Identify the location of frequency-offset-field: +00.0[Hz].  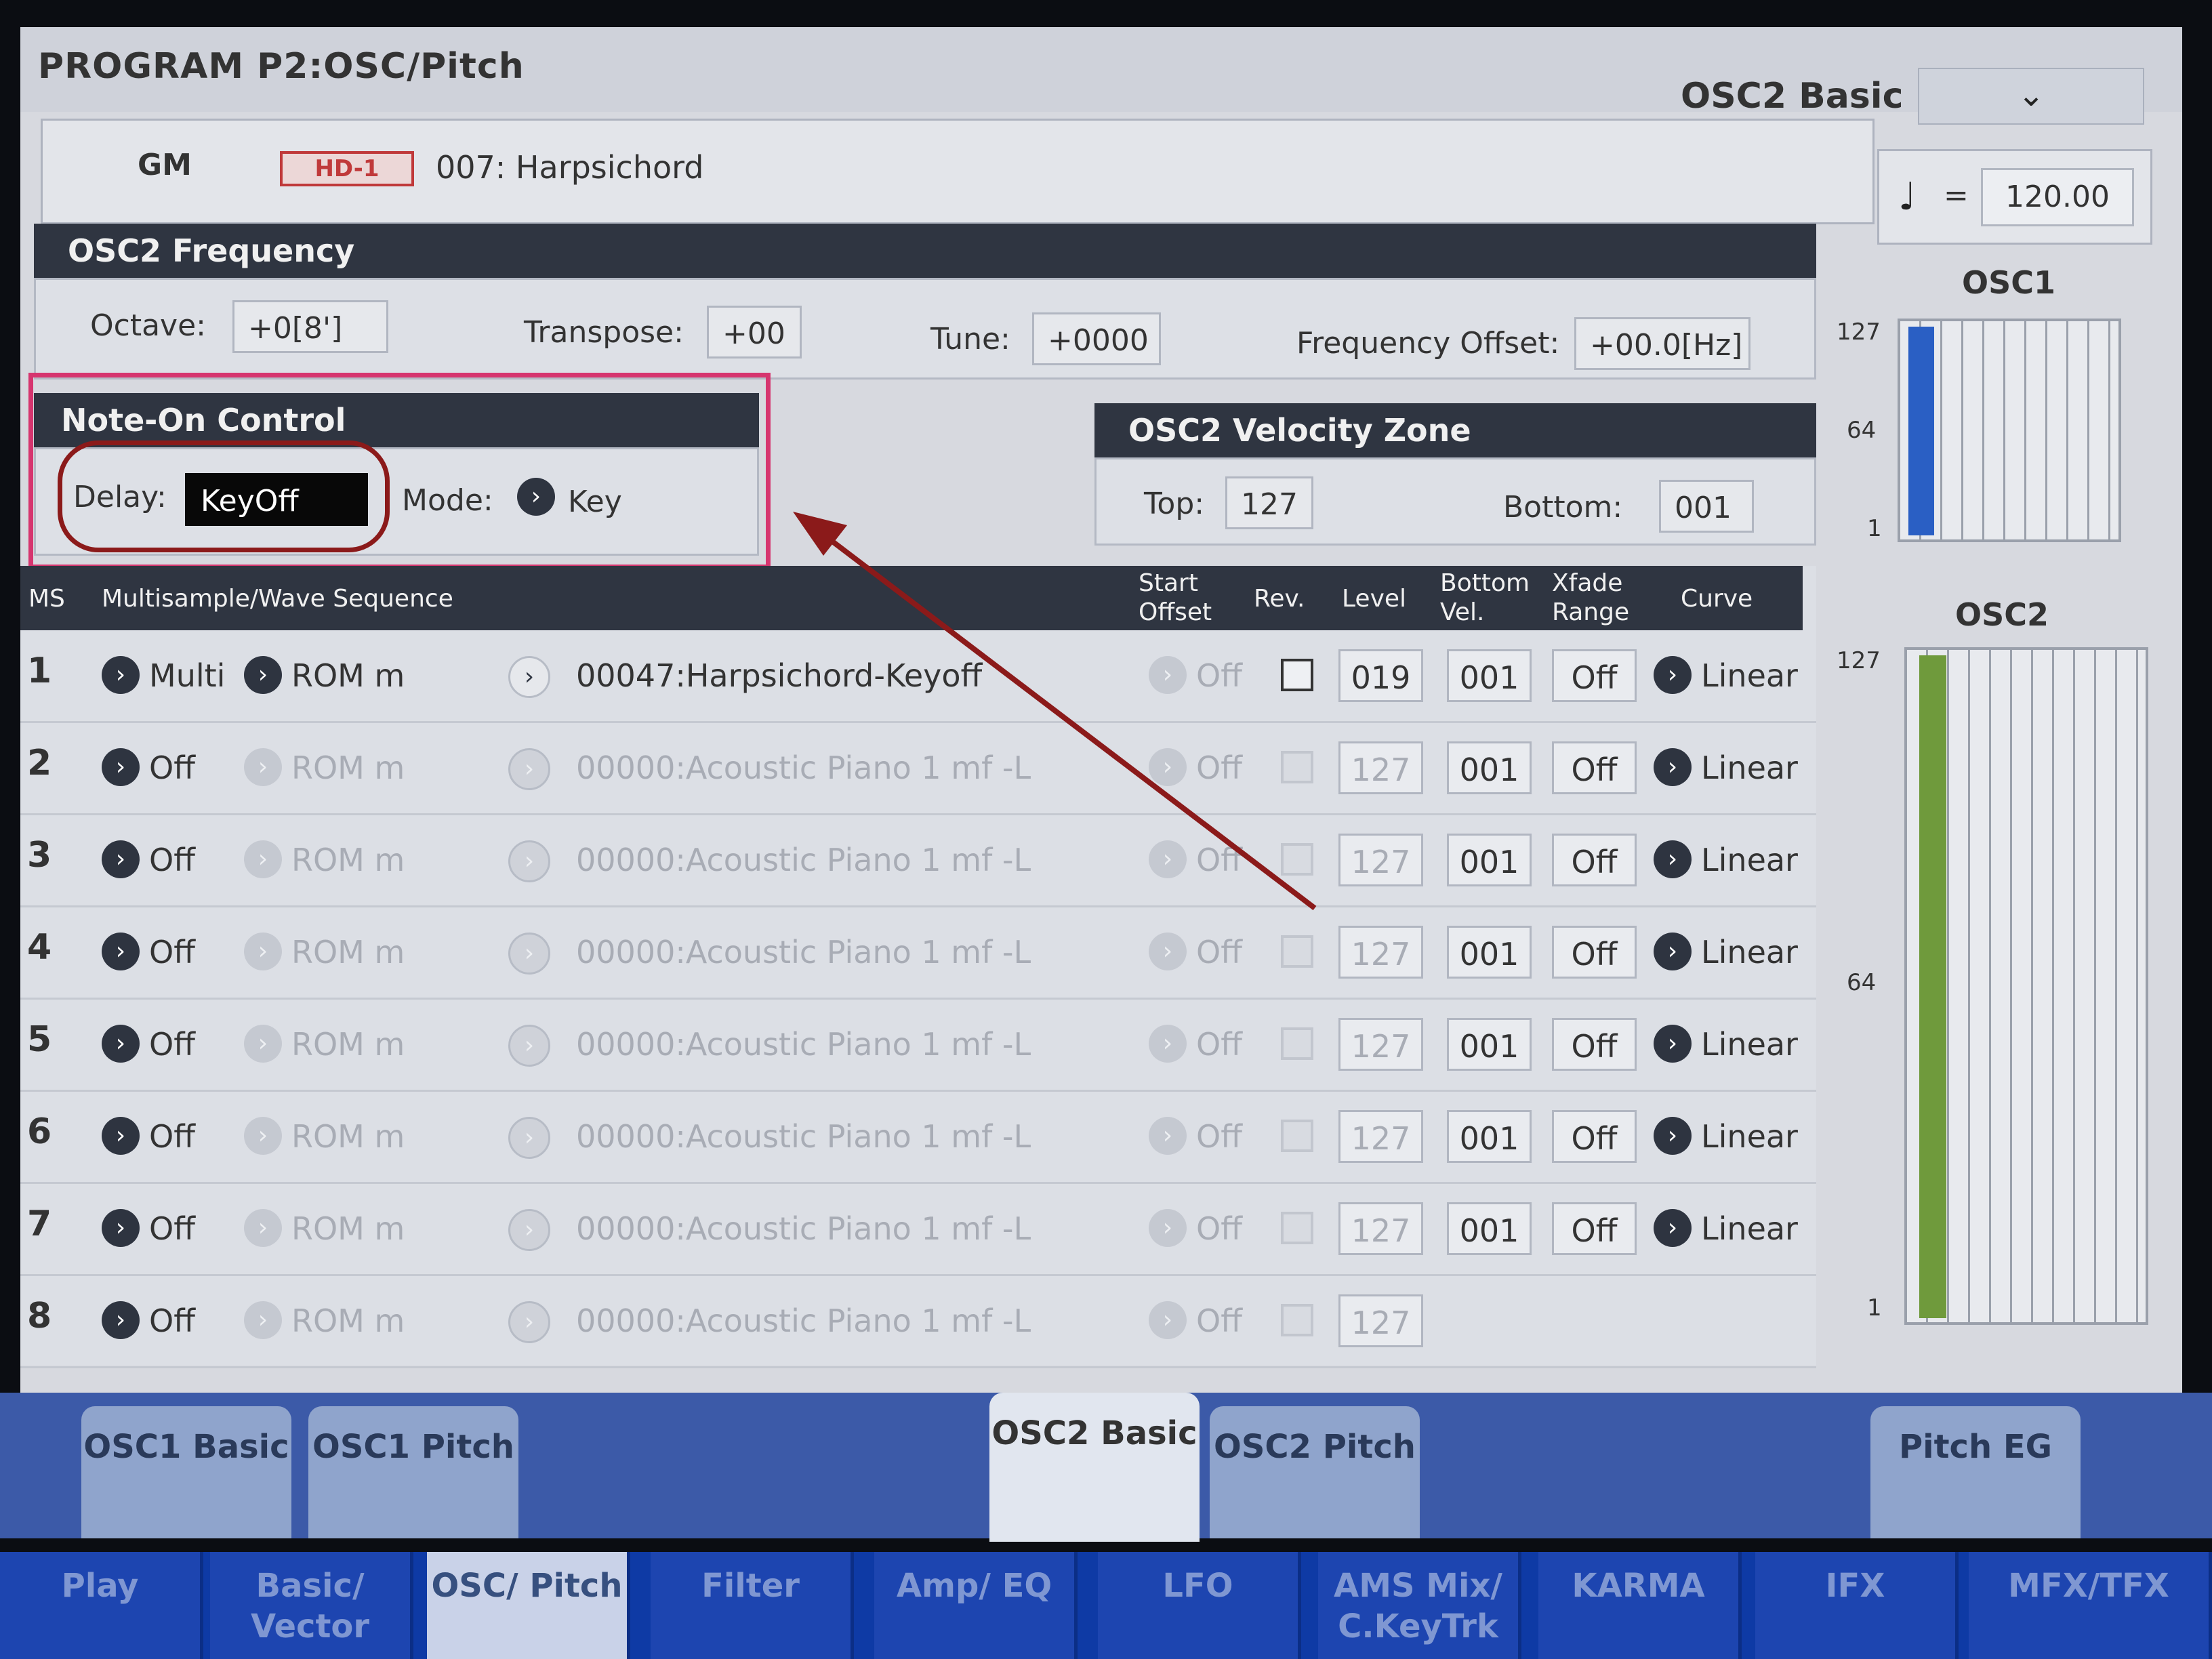
(1662, 344).